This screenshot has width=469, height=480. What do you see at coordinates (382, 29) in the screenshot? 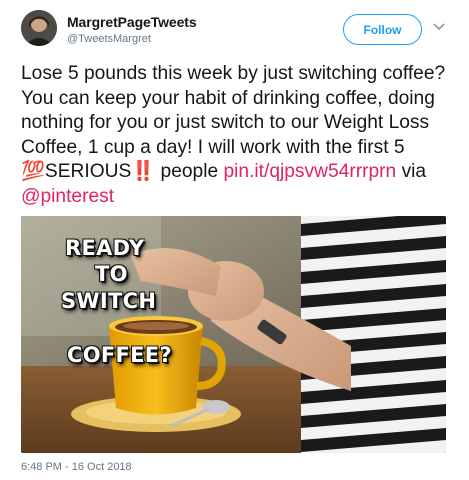
I see `follow-button: Follow` at bounding box center [382, 29].